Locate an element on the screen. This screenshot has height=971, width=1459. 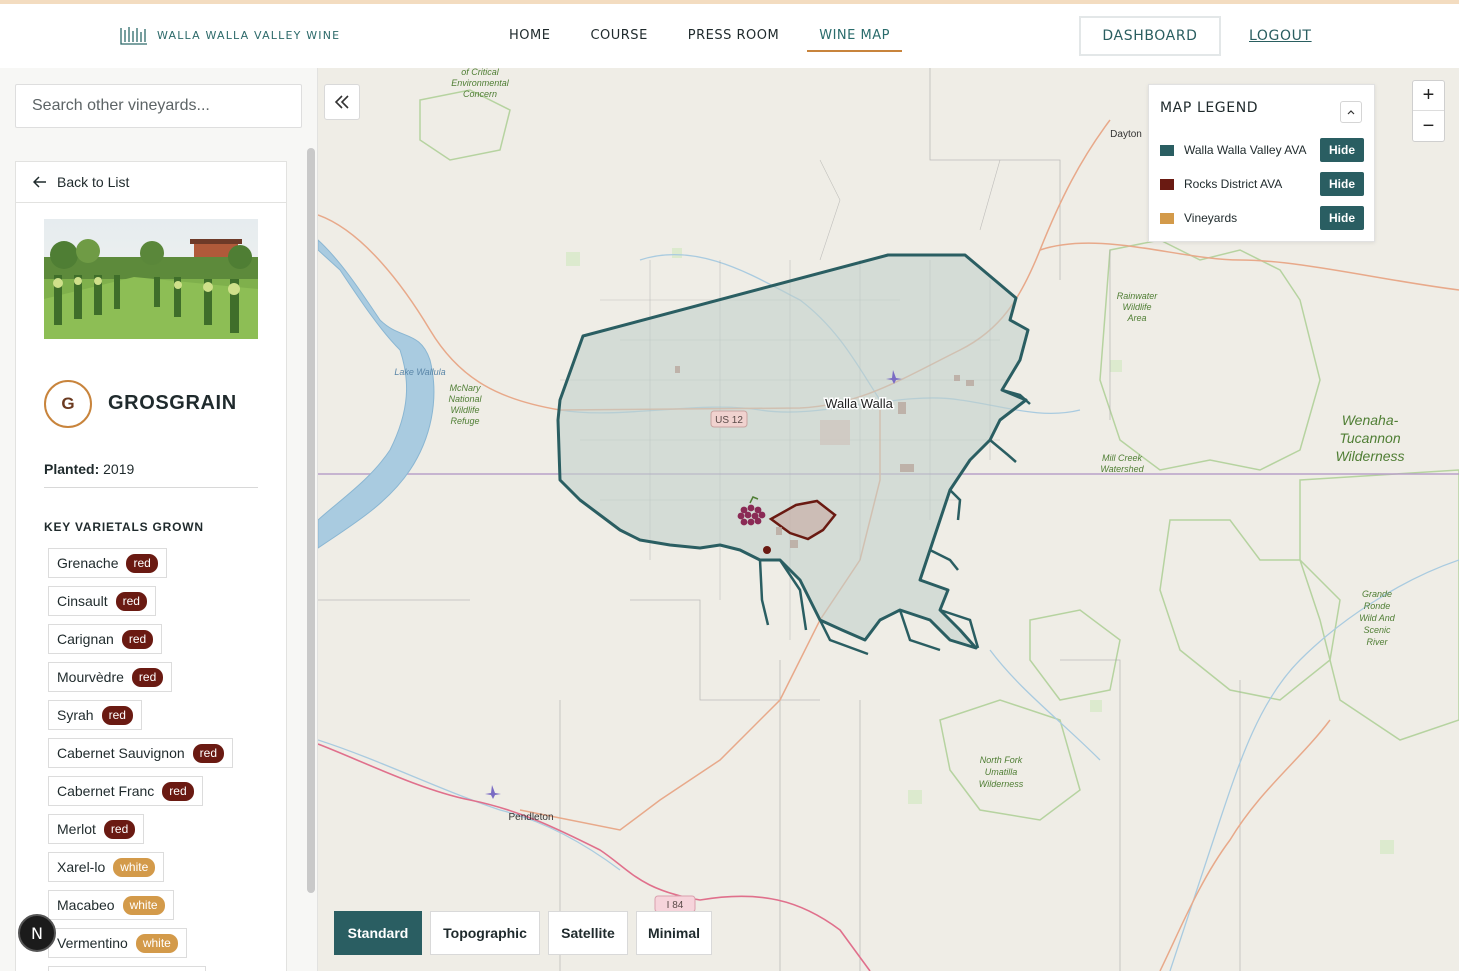
legend-collapse-button is located at coordinates (1351, 112).